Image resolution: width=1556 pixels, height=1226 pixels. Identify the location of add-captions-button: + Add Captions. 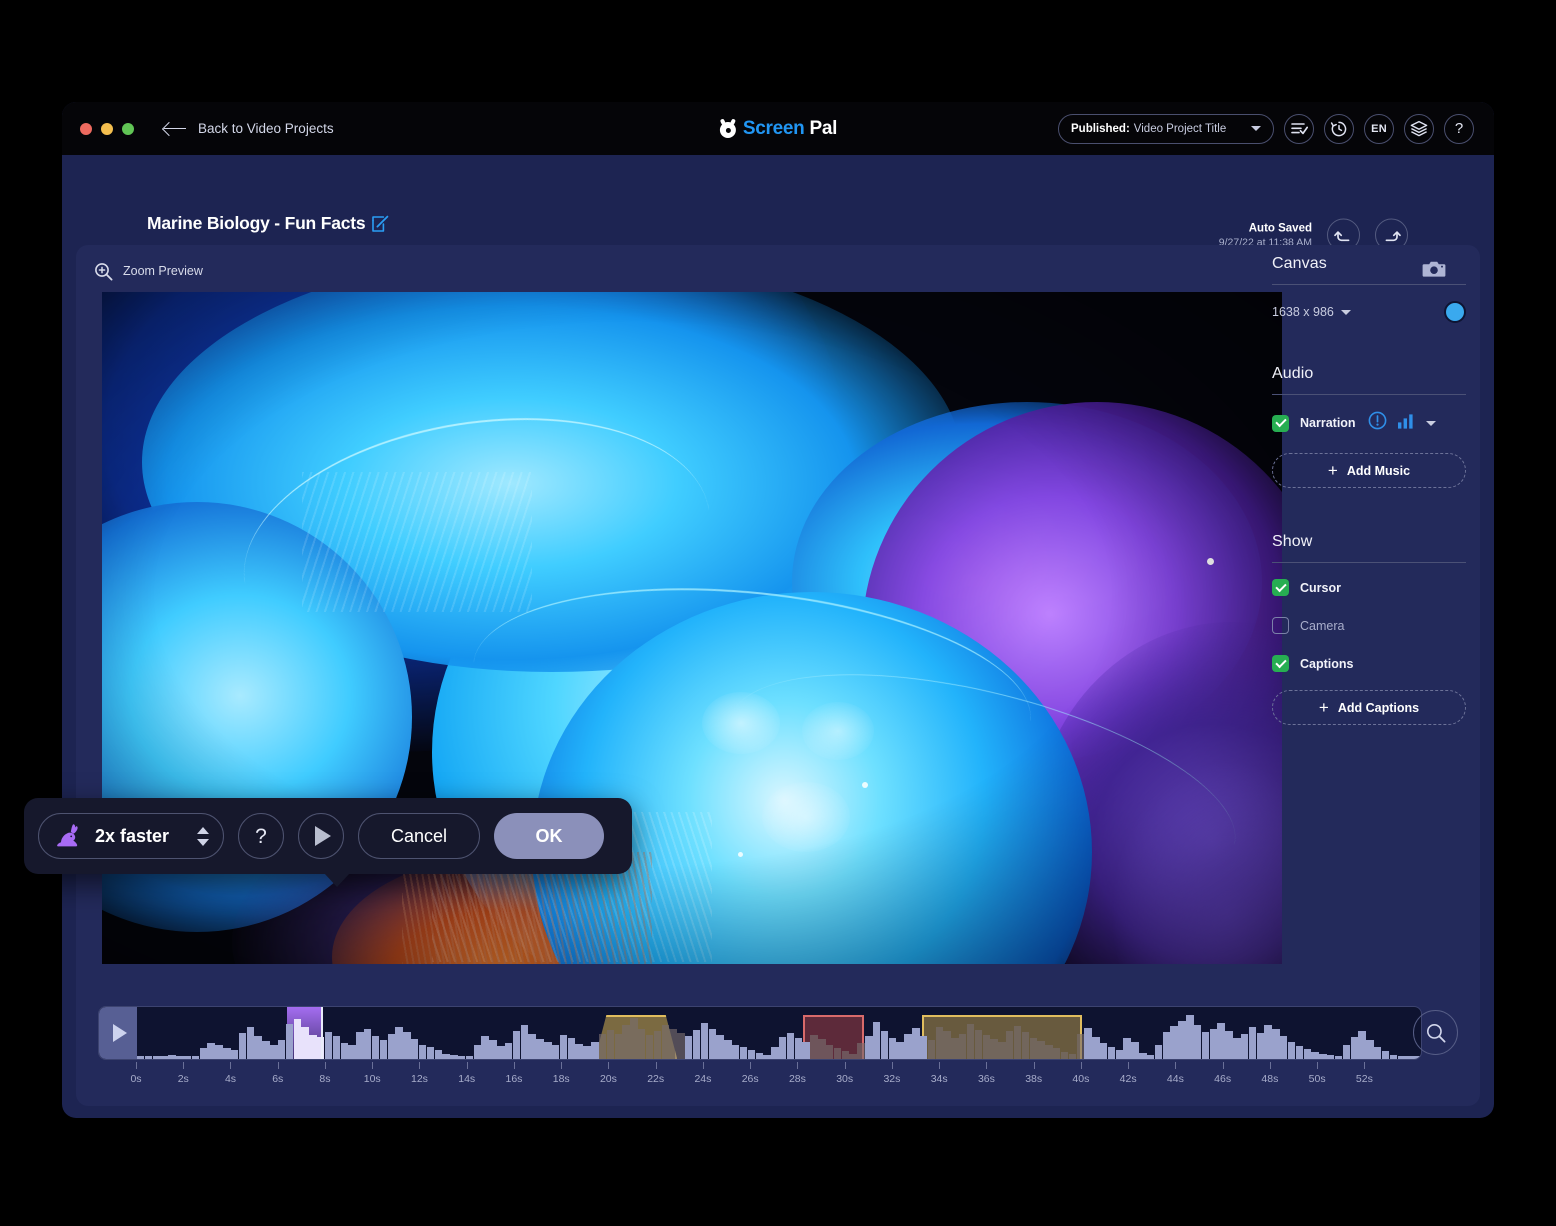
(1369, 707).